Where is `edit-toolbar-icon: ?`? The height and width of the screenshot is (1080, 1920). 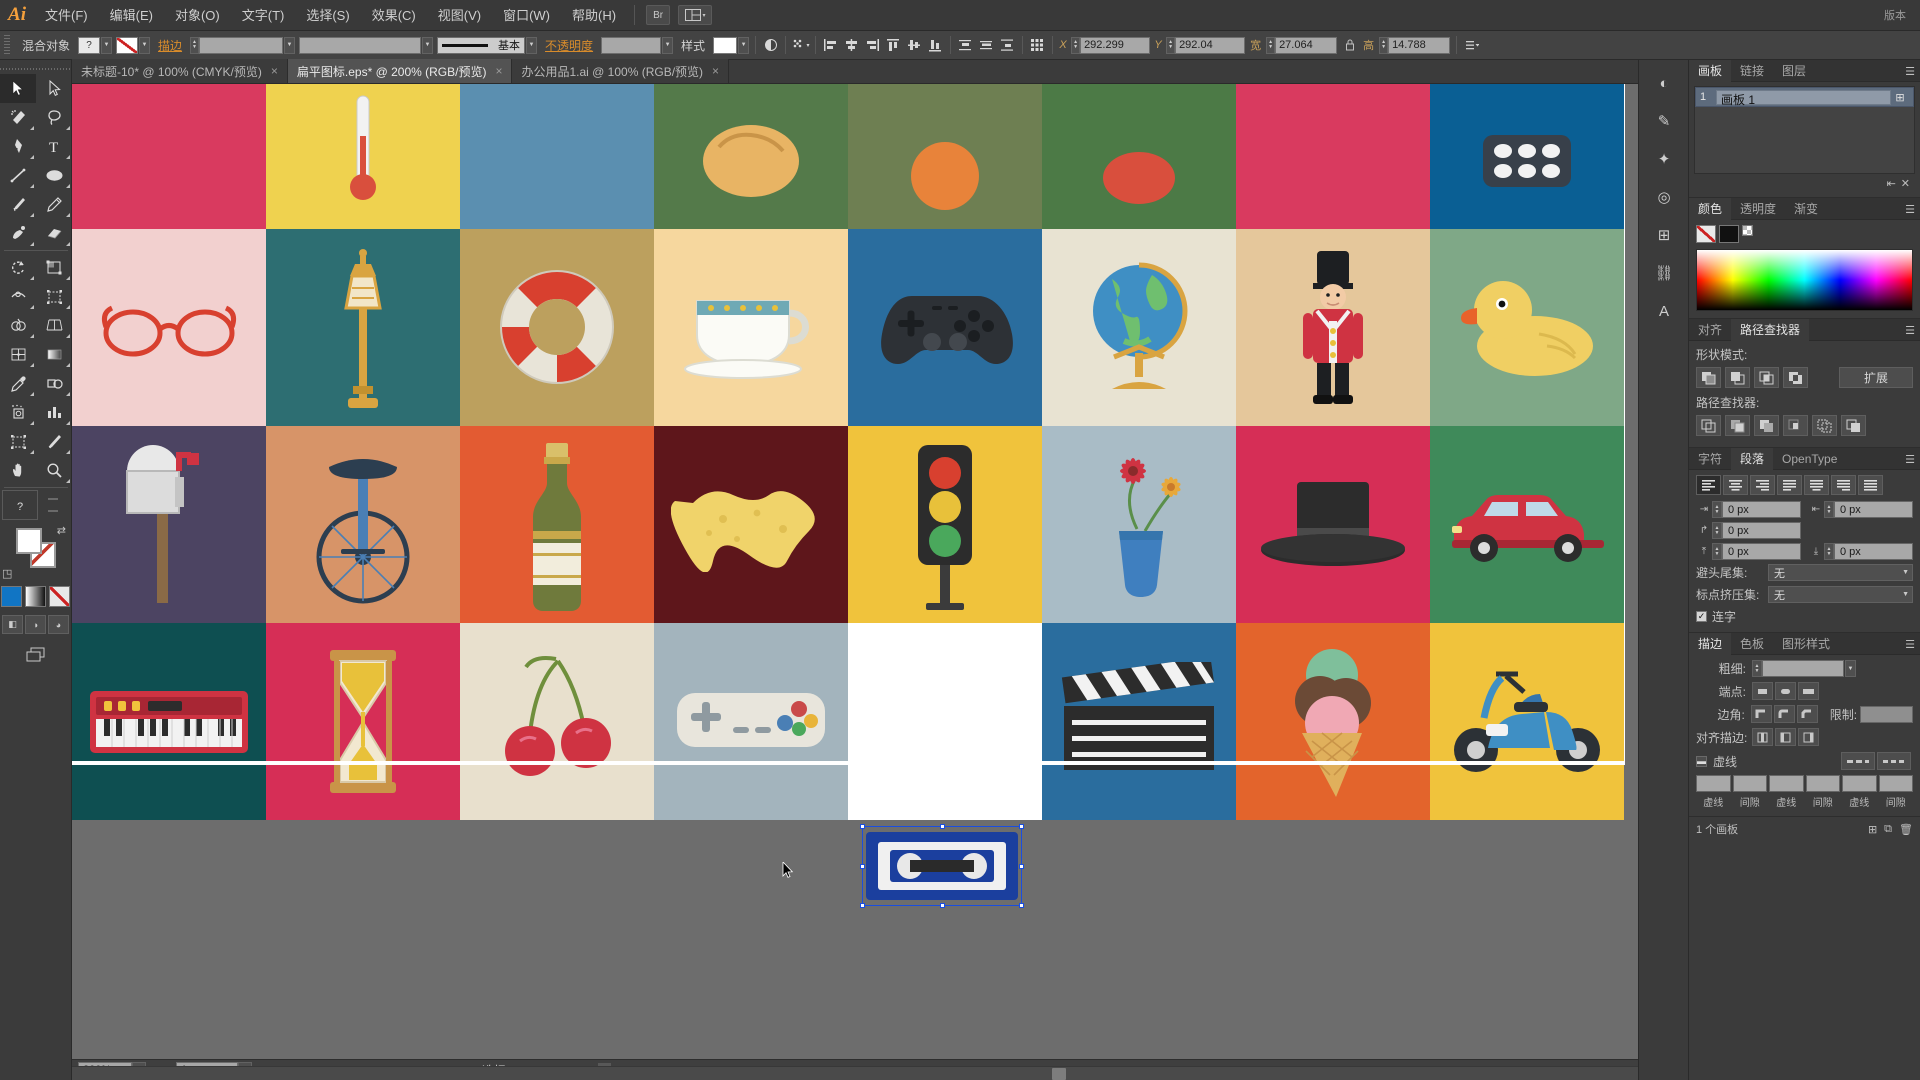 edit-toolbar-icon: ? is located at coordinates (20, 505).